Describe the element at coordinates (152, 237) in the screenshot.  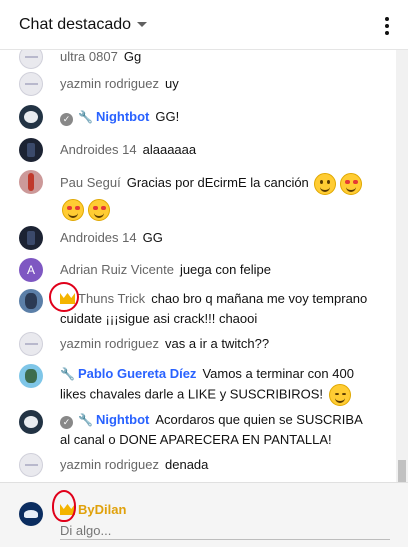
I see `message-text: GG` at that location.